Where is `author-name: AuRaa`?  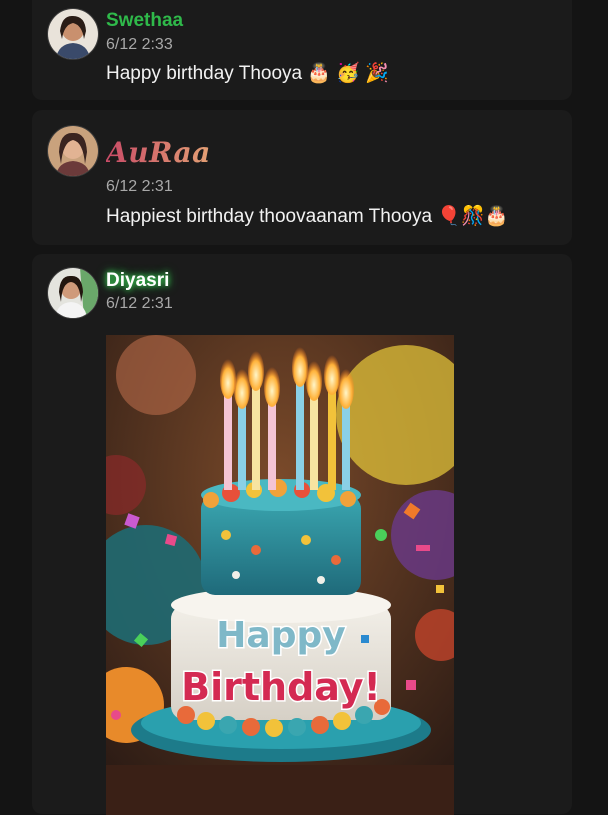
author-name: AuRaa is located at coordinates (158, 152).